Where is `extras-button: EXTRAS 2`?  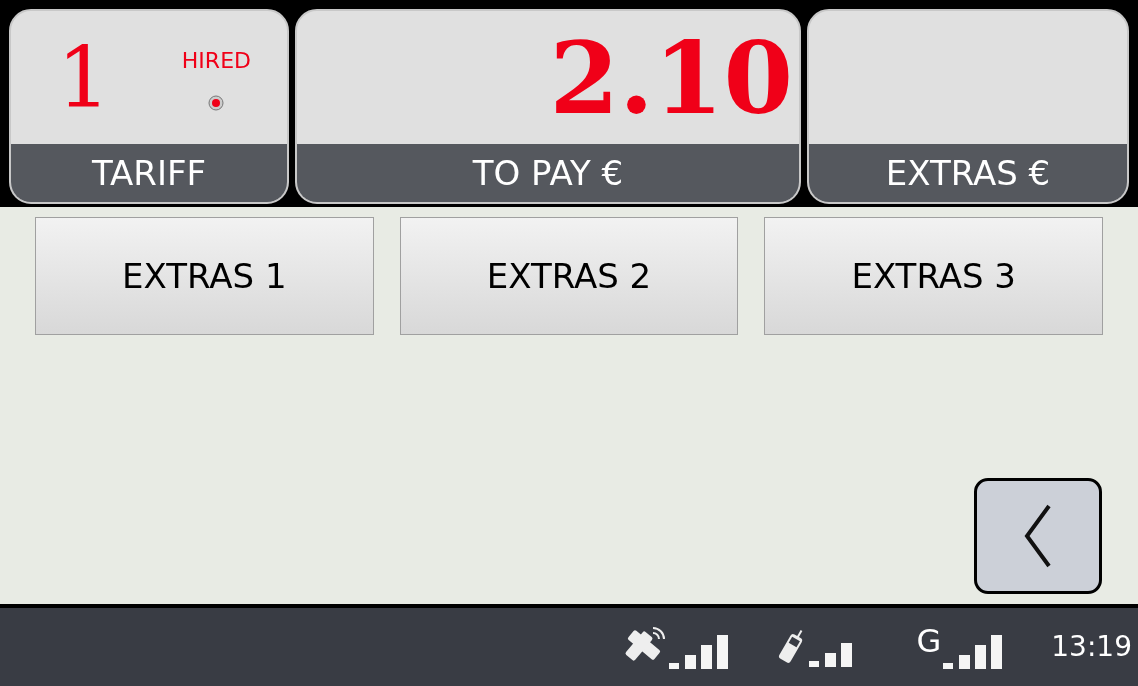
extras-button: EXTRAS 2 is located at coordinates (569, 276).